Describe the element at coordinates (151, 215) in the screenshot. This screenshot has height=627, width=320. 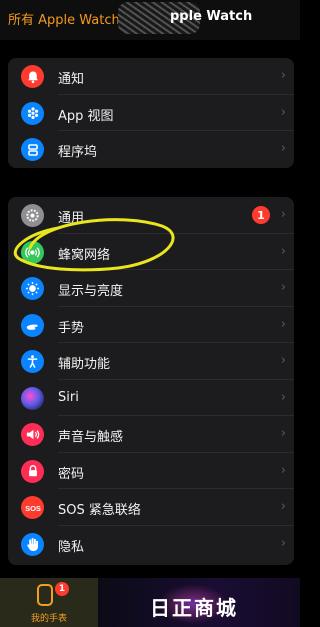
I see `row-general: 通用 1 ›` at that location.